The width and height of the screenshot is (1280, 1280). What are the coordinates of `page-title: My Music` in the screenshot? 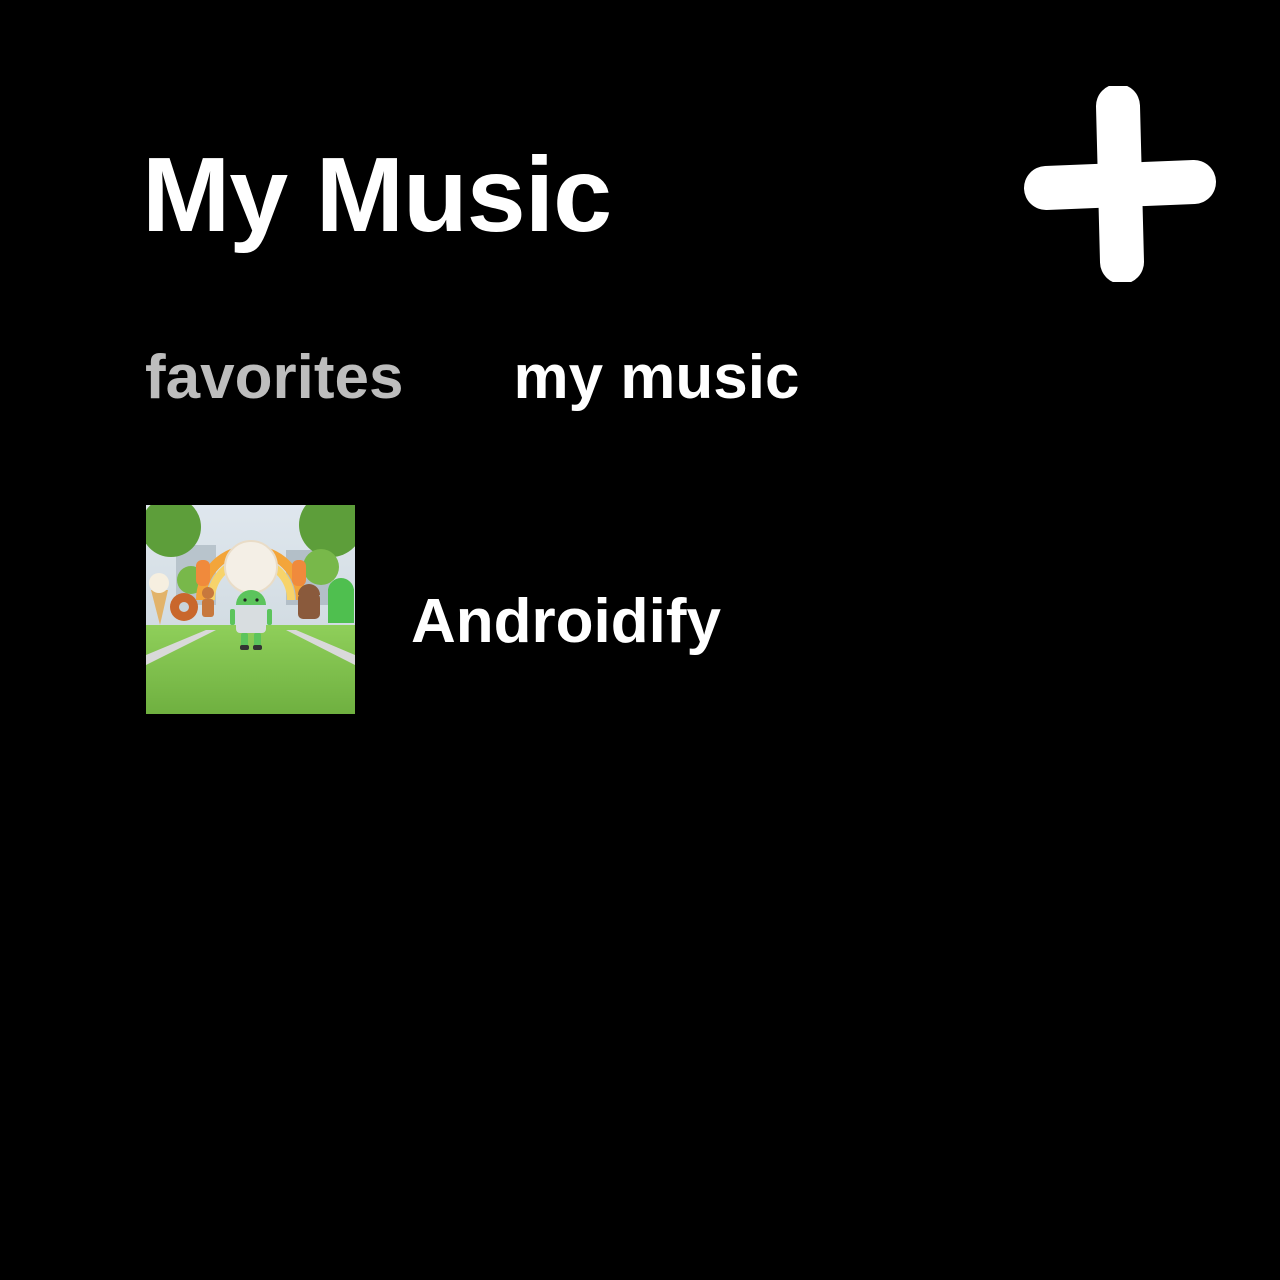 It's located at (377, 195).